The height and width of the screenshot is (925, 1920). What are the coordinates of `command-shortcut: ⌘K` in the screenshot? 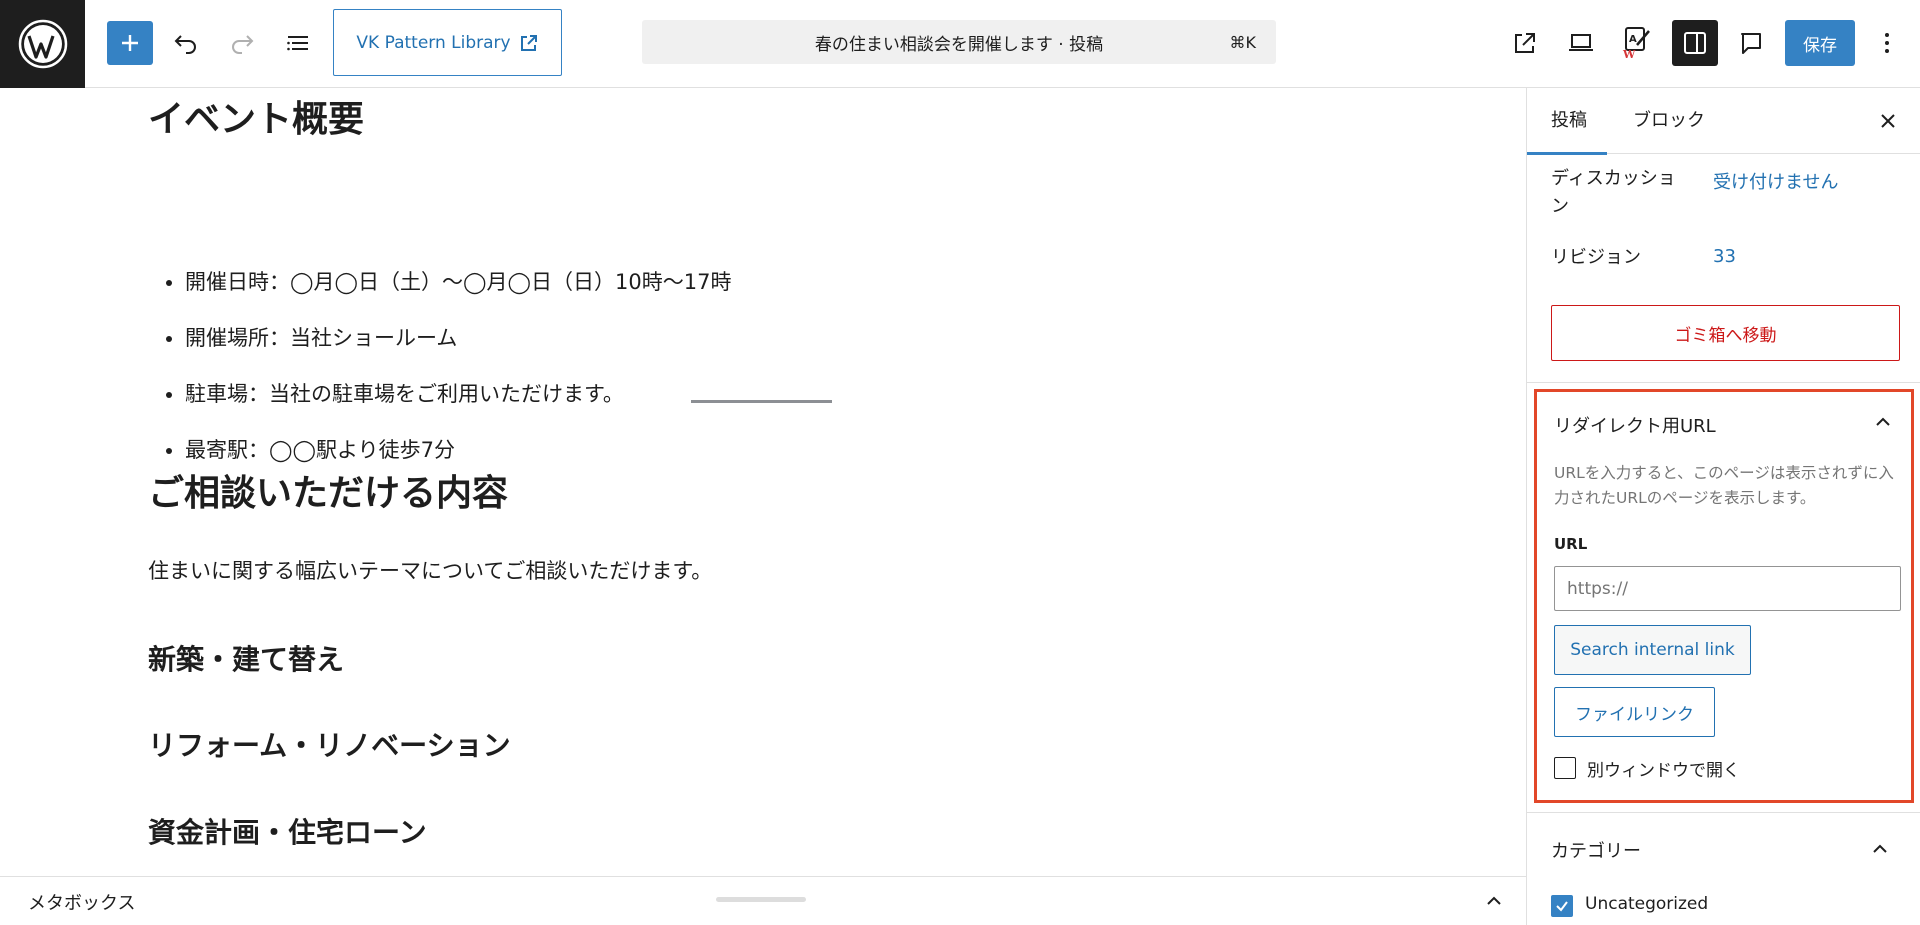 It's located at (1243, 42).